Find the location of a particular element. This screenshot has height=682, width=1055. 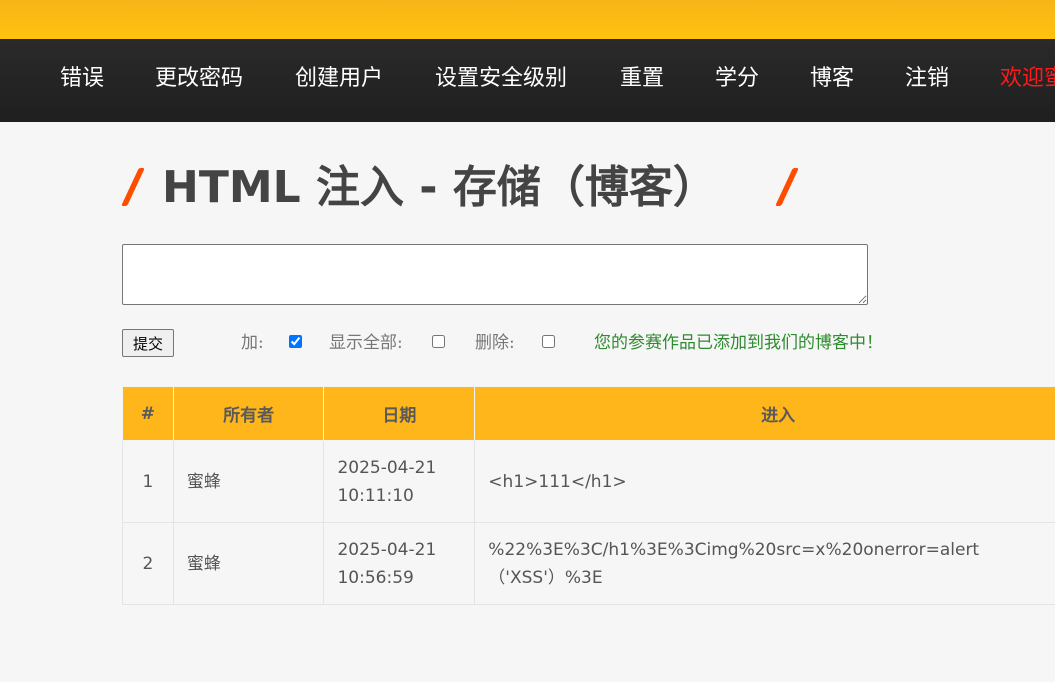

row-entry-text: <h1>111</h1> is located at coordinates (557, 481).